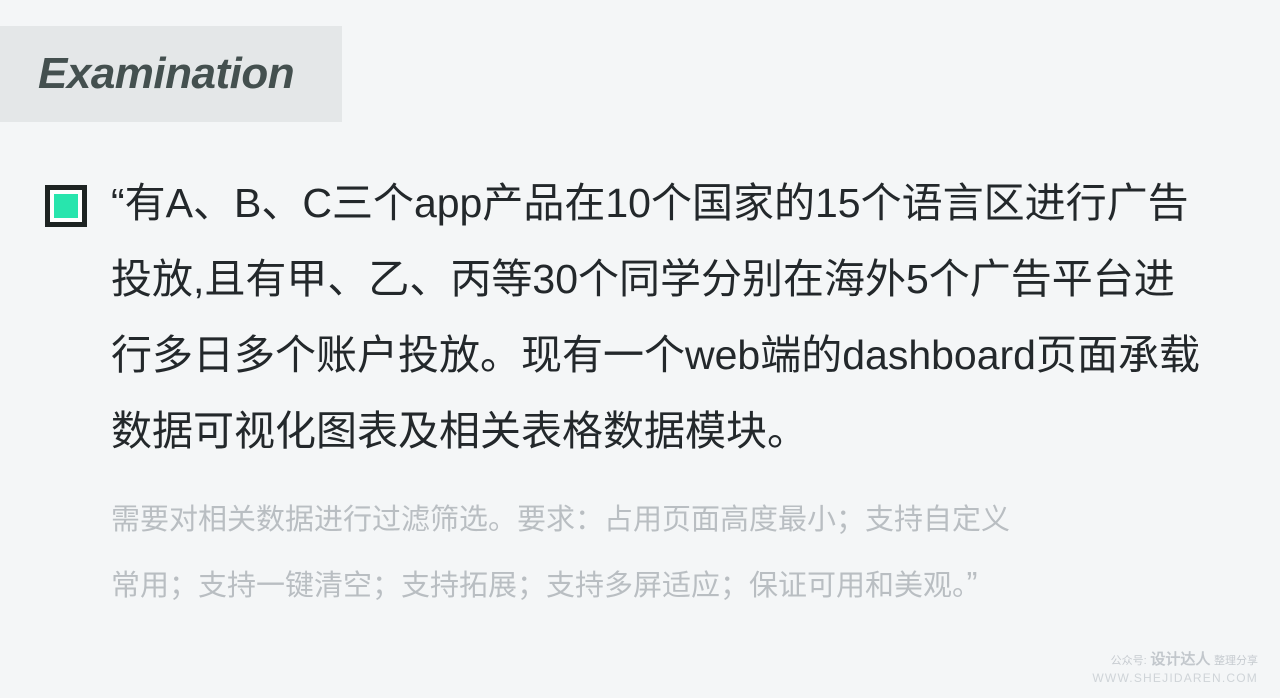 This screenshot has height=698, width=1280. I want to click on watermark-brand: 设计达人, so click(1180, 659).